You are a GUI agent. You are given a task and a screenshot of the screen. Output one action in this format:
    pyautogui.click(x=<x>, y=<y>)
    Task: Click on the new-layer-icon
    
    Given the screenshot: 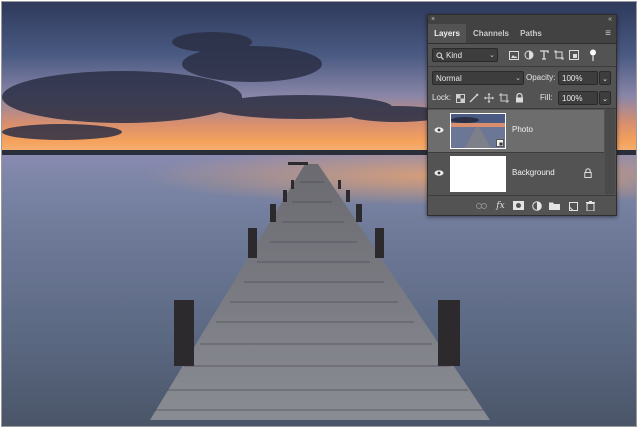 What is the action you would take?
    pyautogui.click(x=572, y=205)
    